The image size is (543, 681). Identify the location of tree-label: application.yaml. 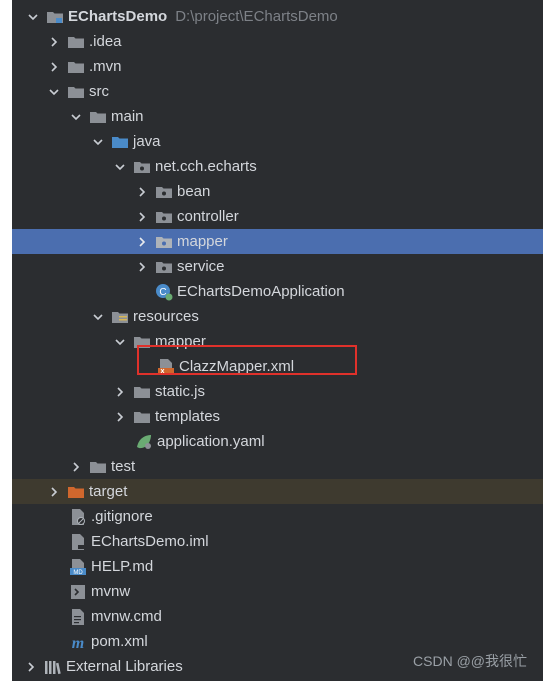
(211, 441).